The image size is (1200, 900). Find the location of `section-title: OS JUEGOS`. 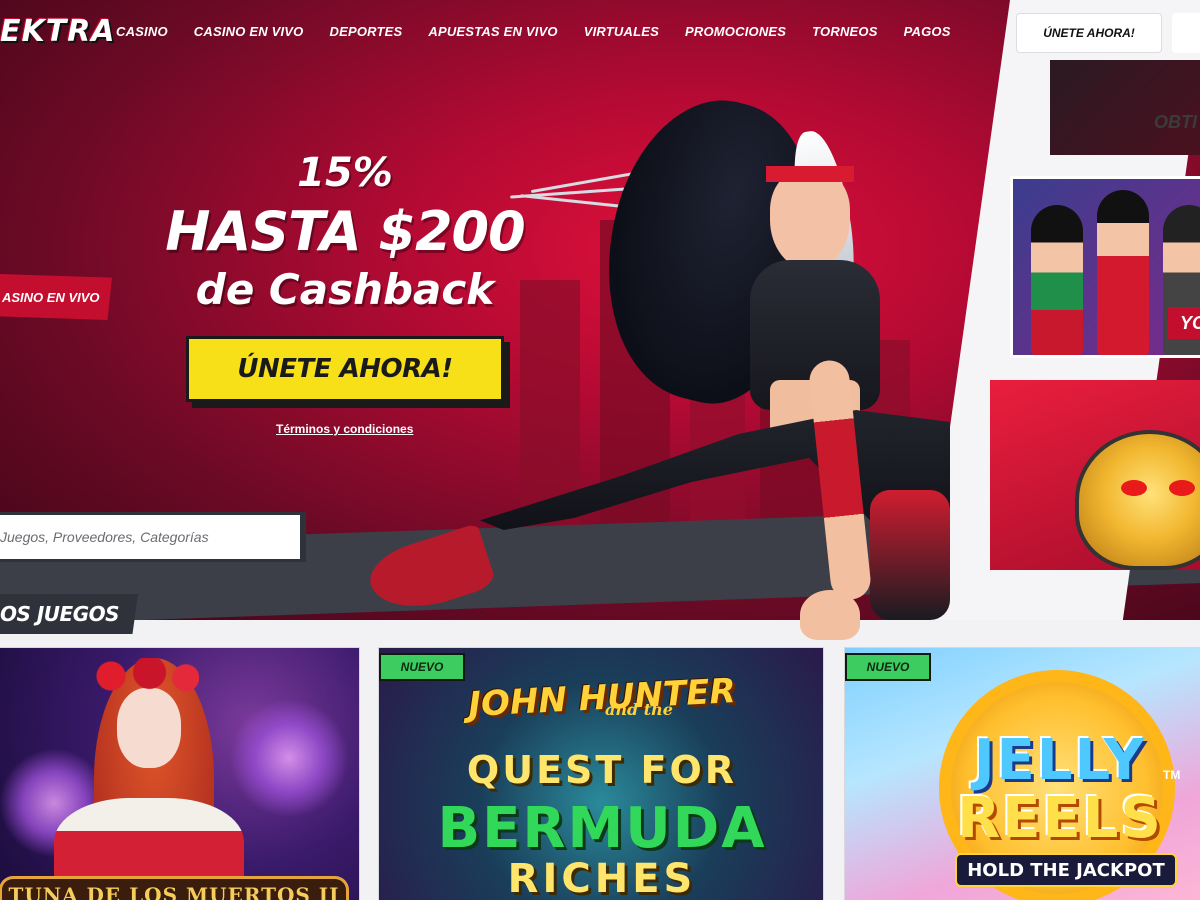

section-title: OS JUEGOS is located at coordinates (69, 614).